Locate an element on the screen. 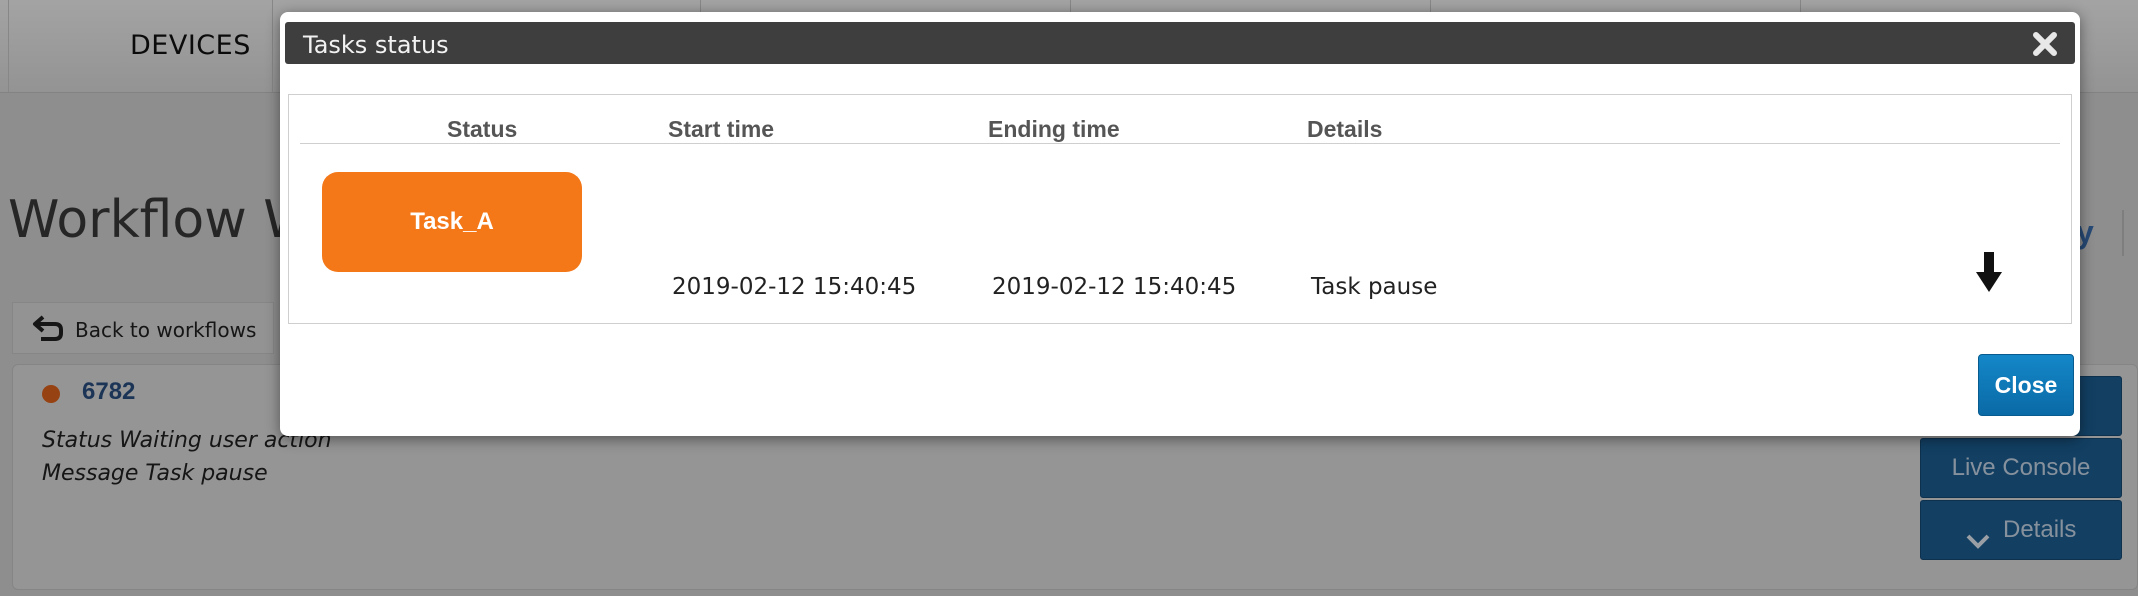 This screenshot has width=2138, height=596. task-details: Task pause is located at coordinates (1374, 287).